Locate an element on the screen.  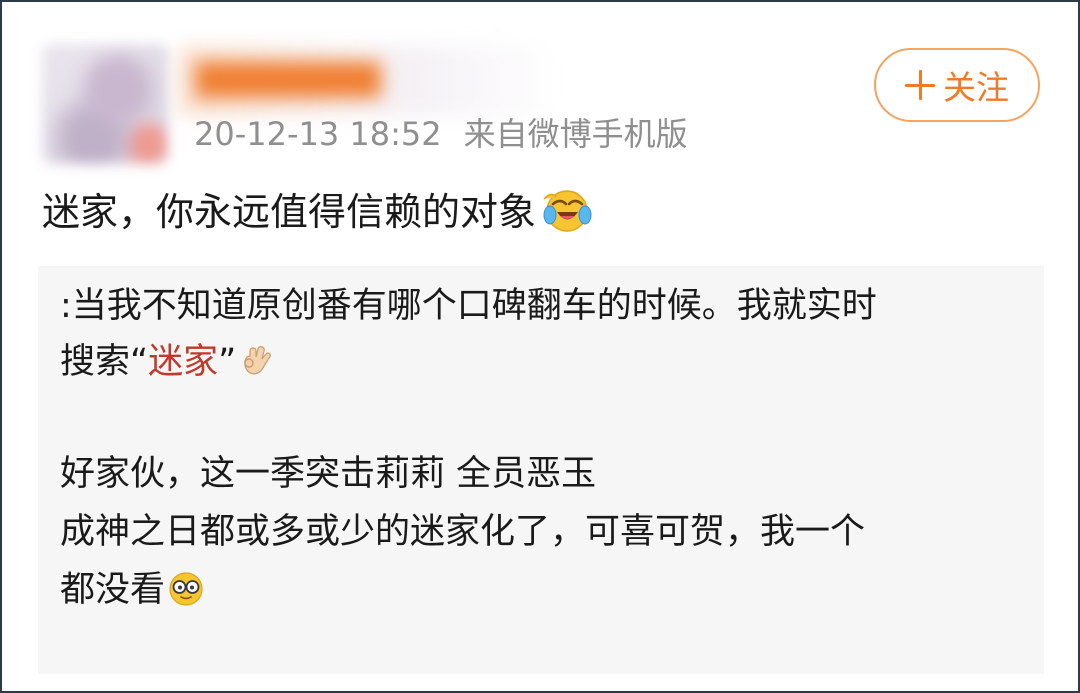
nerd-glasses-emoji-icon is located at coordinates (186, 589).